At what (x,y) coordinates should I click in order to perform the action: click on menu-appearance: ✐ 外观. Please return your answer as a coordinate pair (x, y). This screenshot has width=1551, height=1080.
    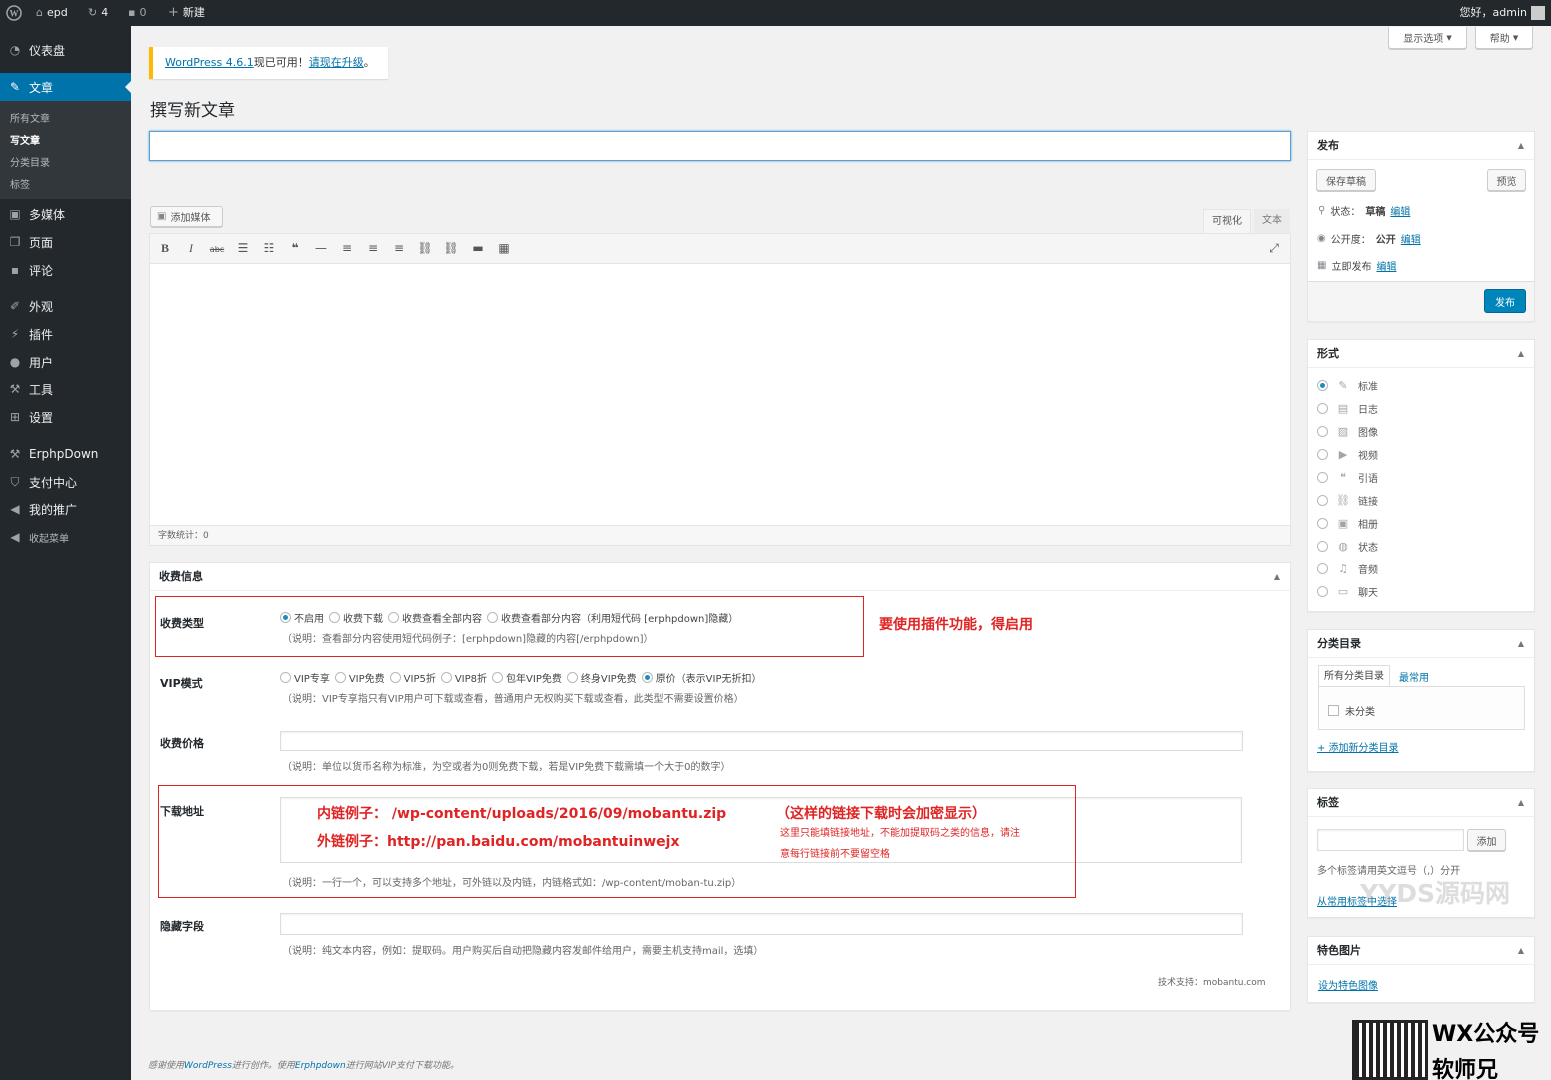
    Looking at the image, I should click on (65, 306).